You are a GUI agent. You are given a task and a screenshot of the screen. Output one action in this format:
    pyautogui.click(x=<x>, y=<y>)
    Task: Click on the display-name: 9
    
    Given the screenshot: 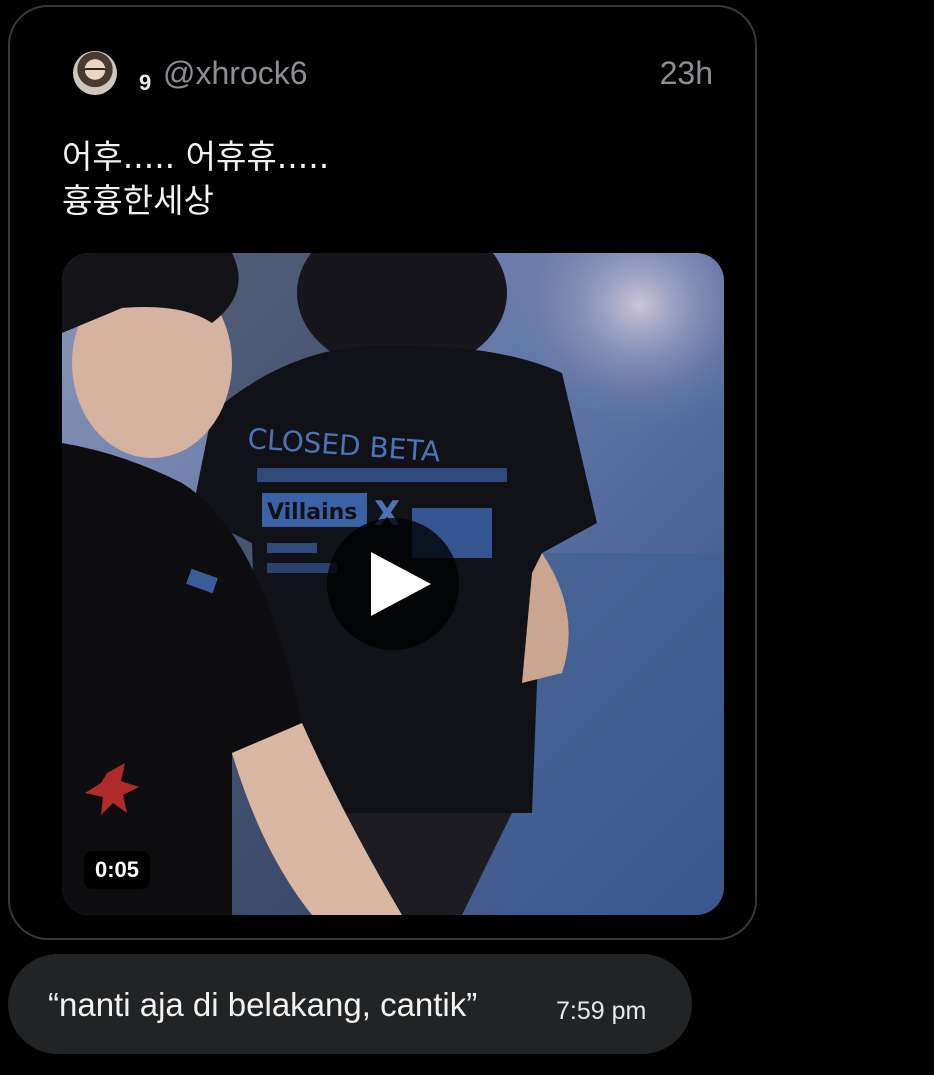 What is the action you would take?
    pyautogui.click(x=145, y=83)
    